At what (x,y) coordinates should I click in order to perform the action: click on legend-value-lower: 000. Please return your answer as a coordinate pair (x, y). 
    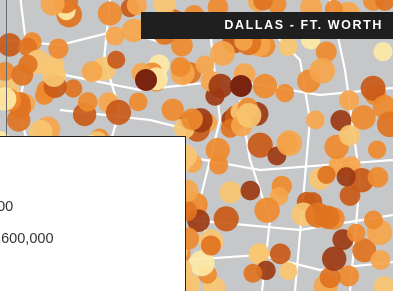
    Looking at the image, I should click on (7, 207).